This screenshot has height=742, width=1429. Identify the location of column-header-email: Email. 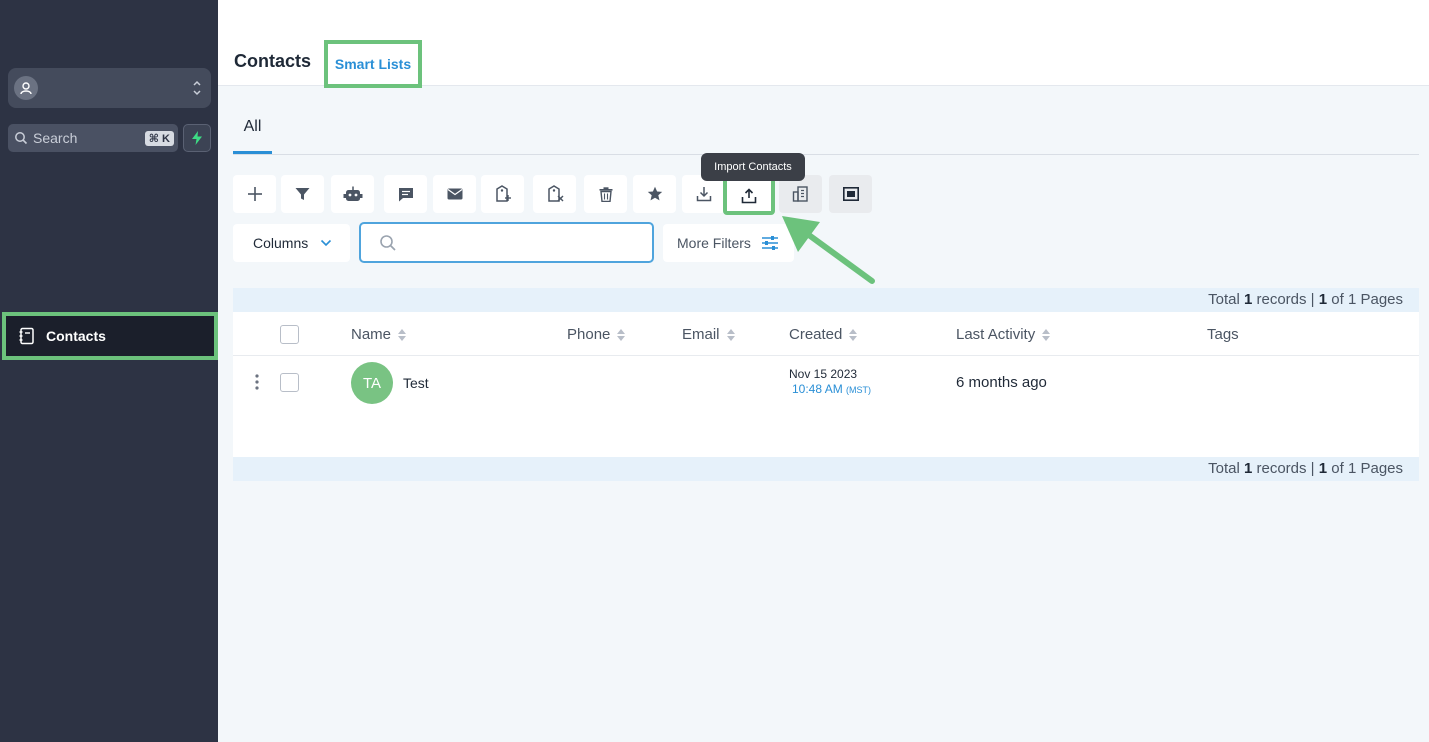
(709, 334).